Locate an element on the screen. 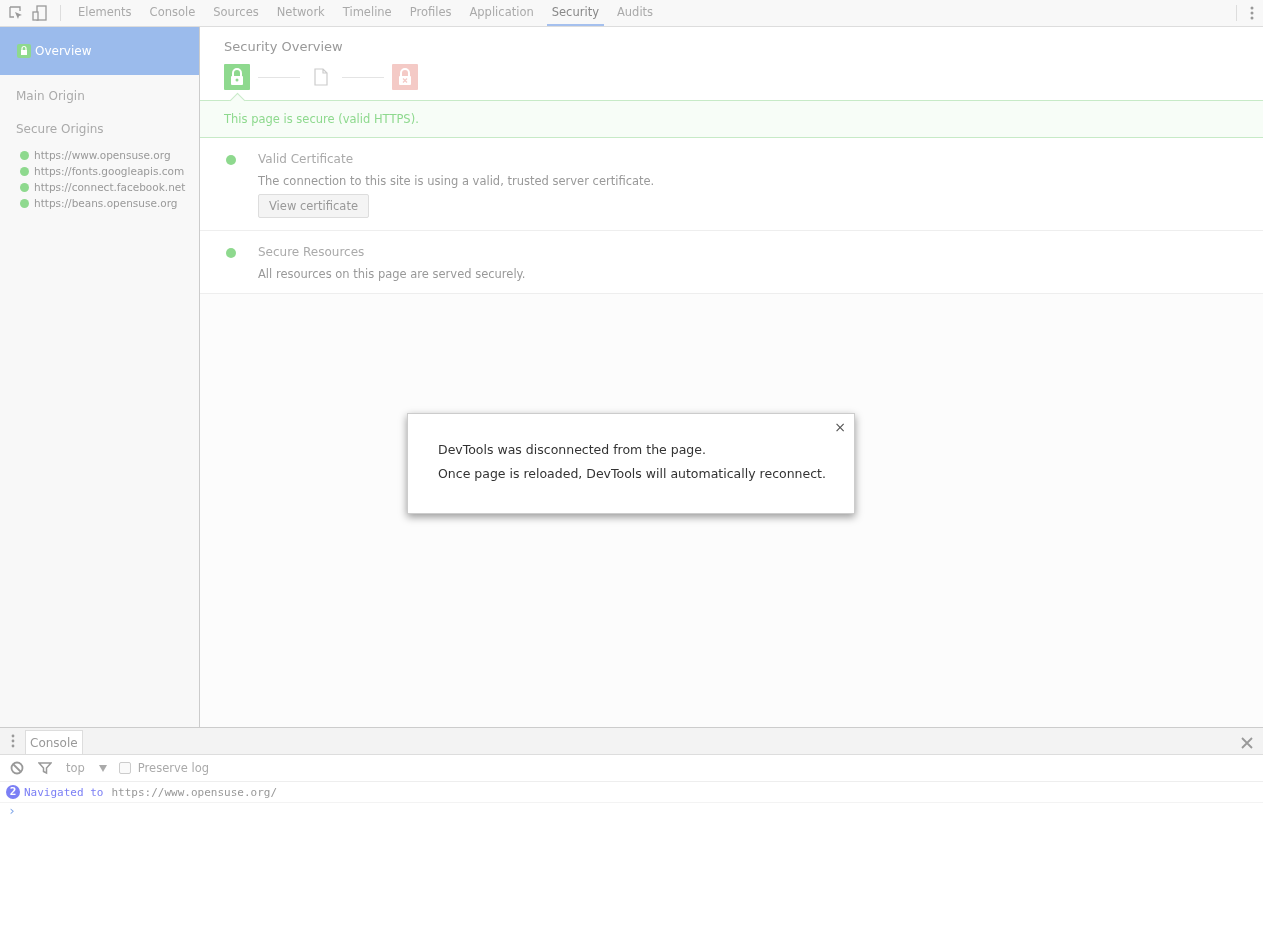  origin-item: https://fonts.googleapis.com is located at coordinates (99, 171).